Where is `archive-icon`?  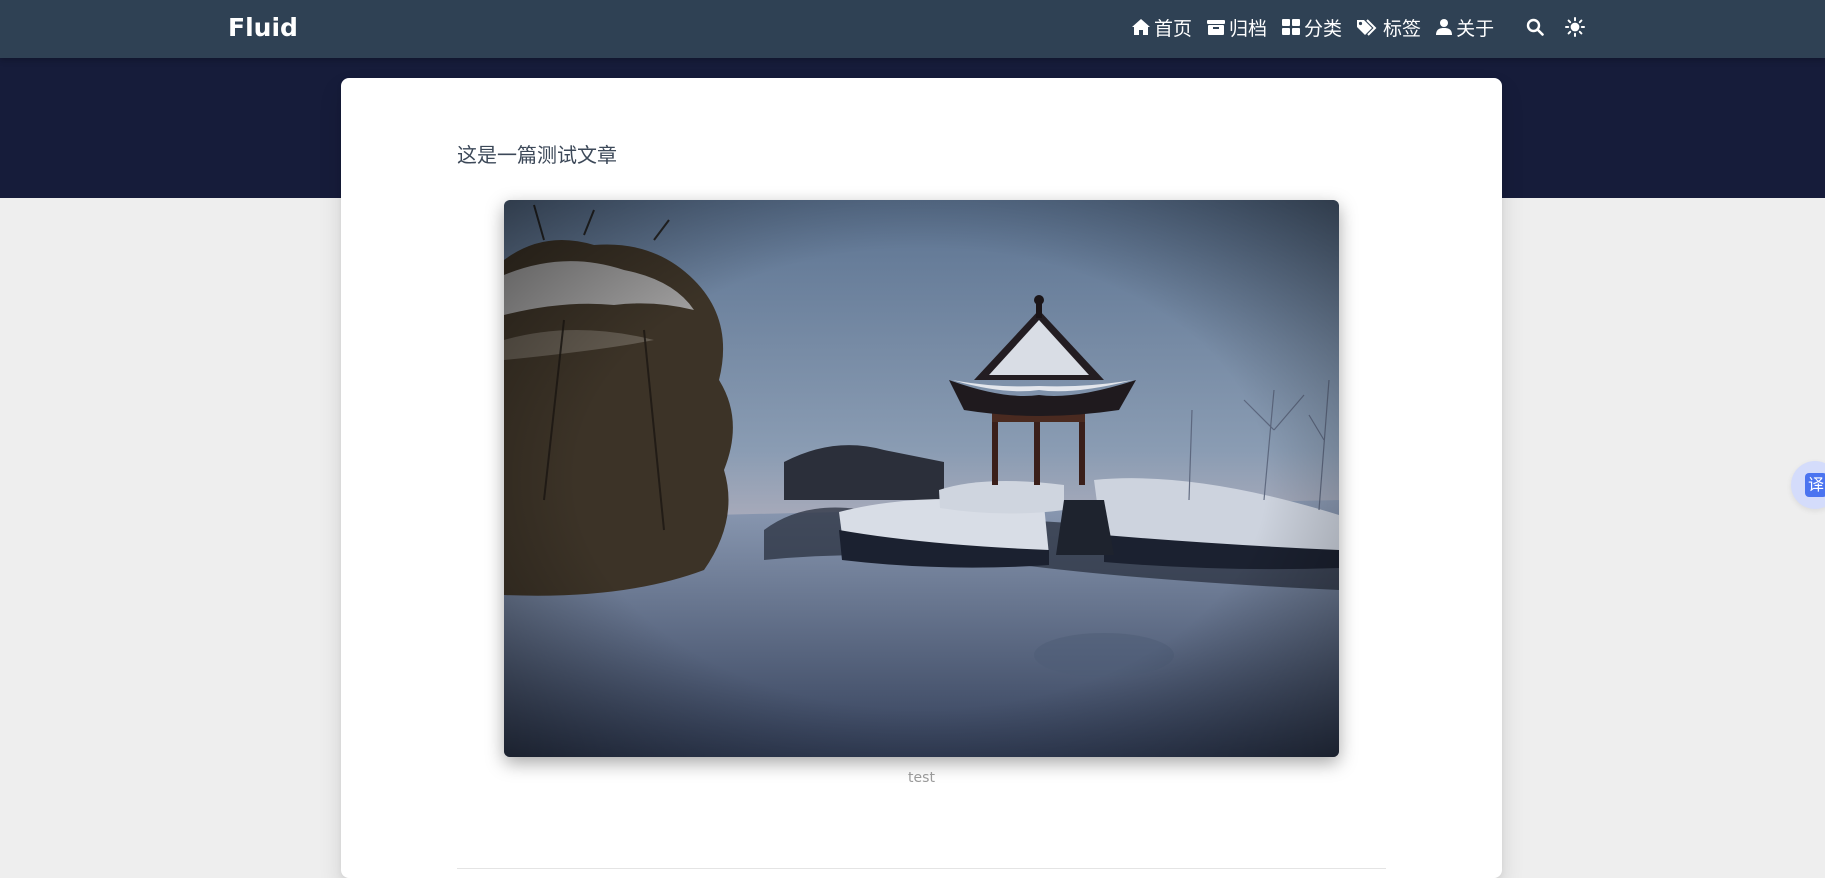
archive-icon is located at coordinates (1216, 27).